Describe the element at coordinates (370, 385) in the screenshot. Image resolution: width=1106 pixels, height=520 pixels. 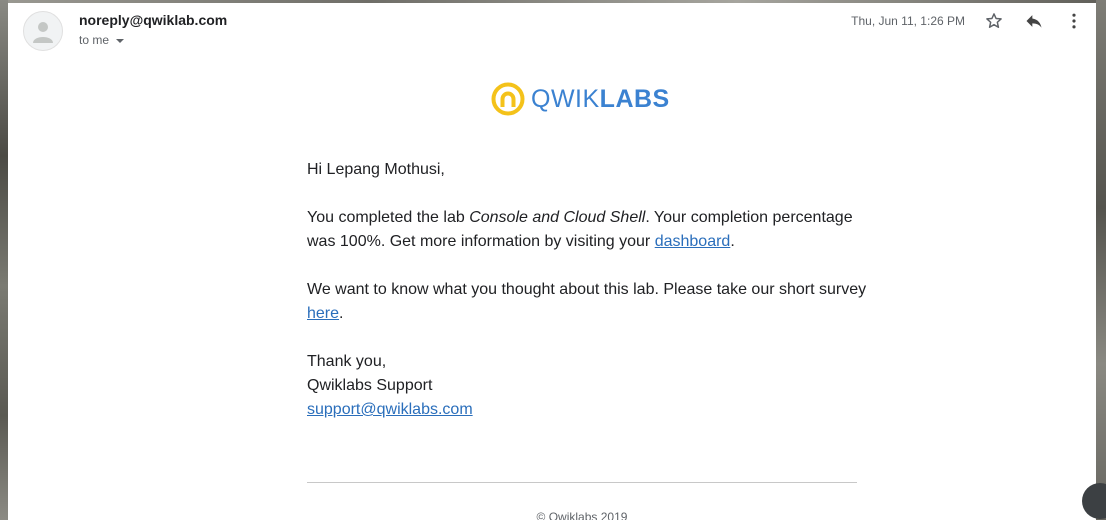
I see `signature: Qwiklabs Support` at that location.